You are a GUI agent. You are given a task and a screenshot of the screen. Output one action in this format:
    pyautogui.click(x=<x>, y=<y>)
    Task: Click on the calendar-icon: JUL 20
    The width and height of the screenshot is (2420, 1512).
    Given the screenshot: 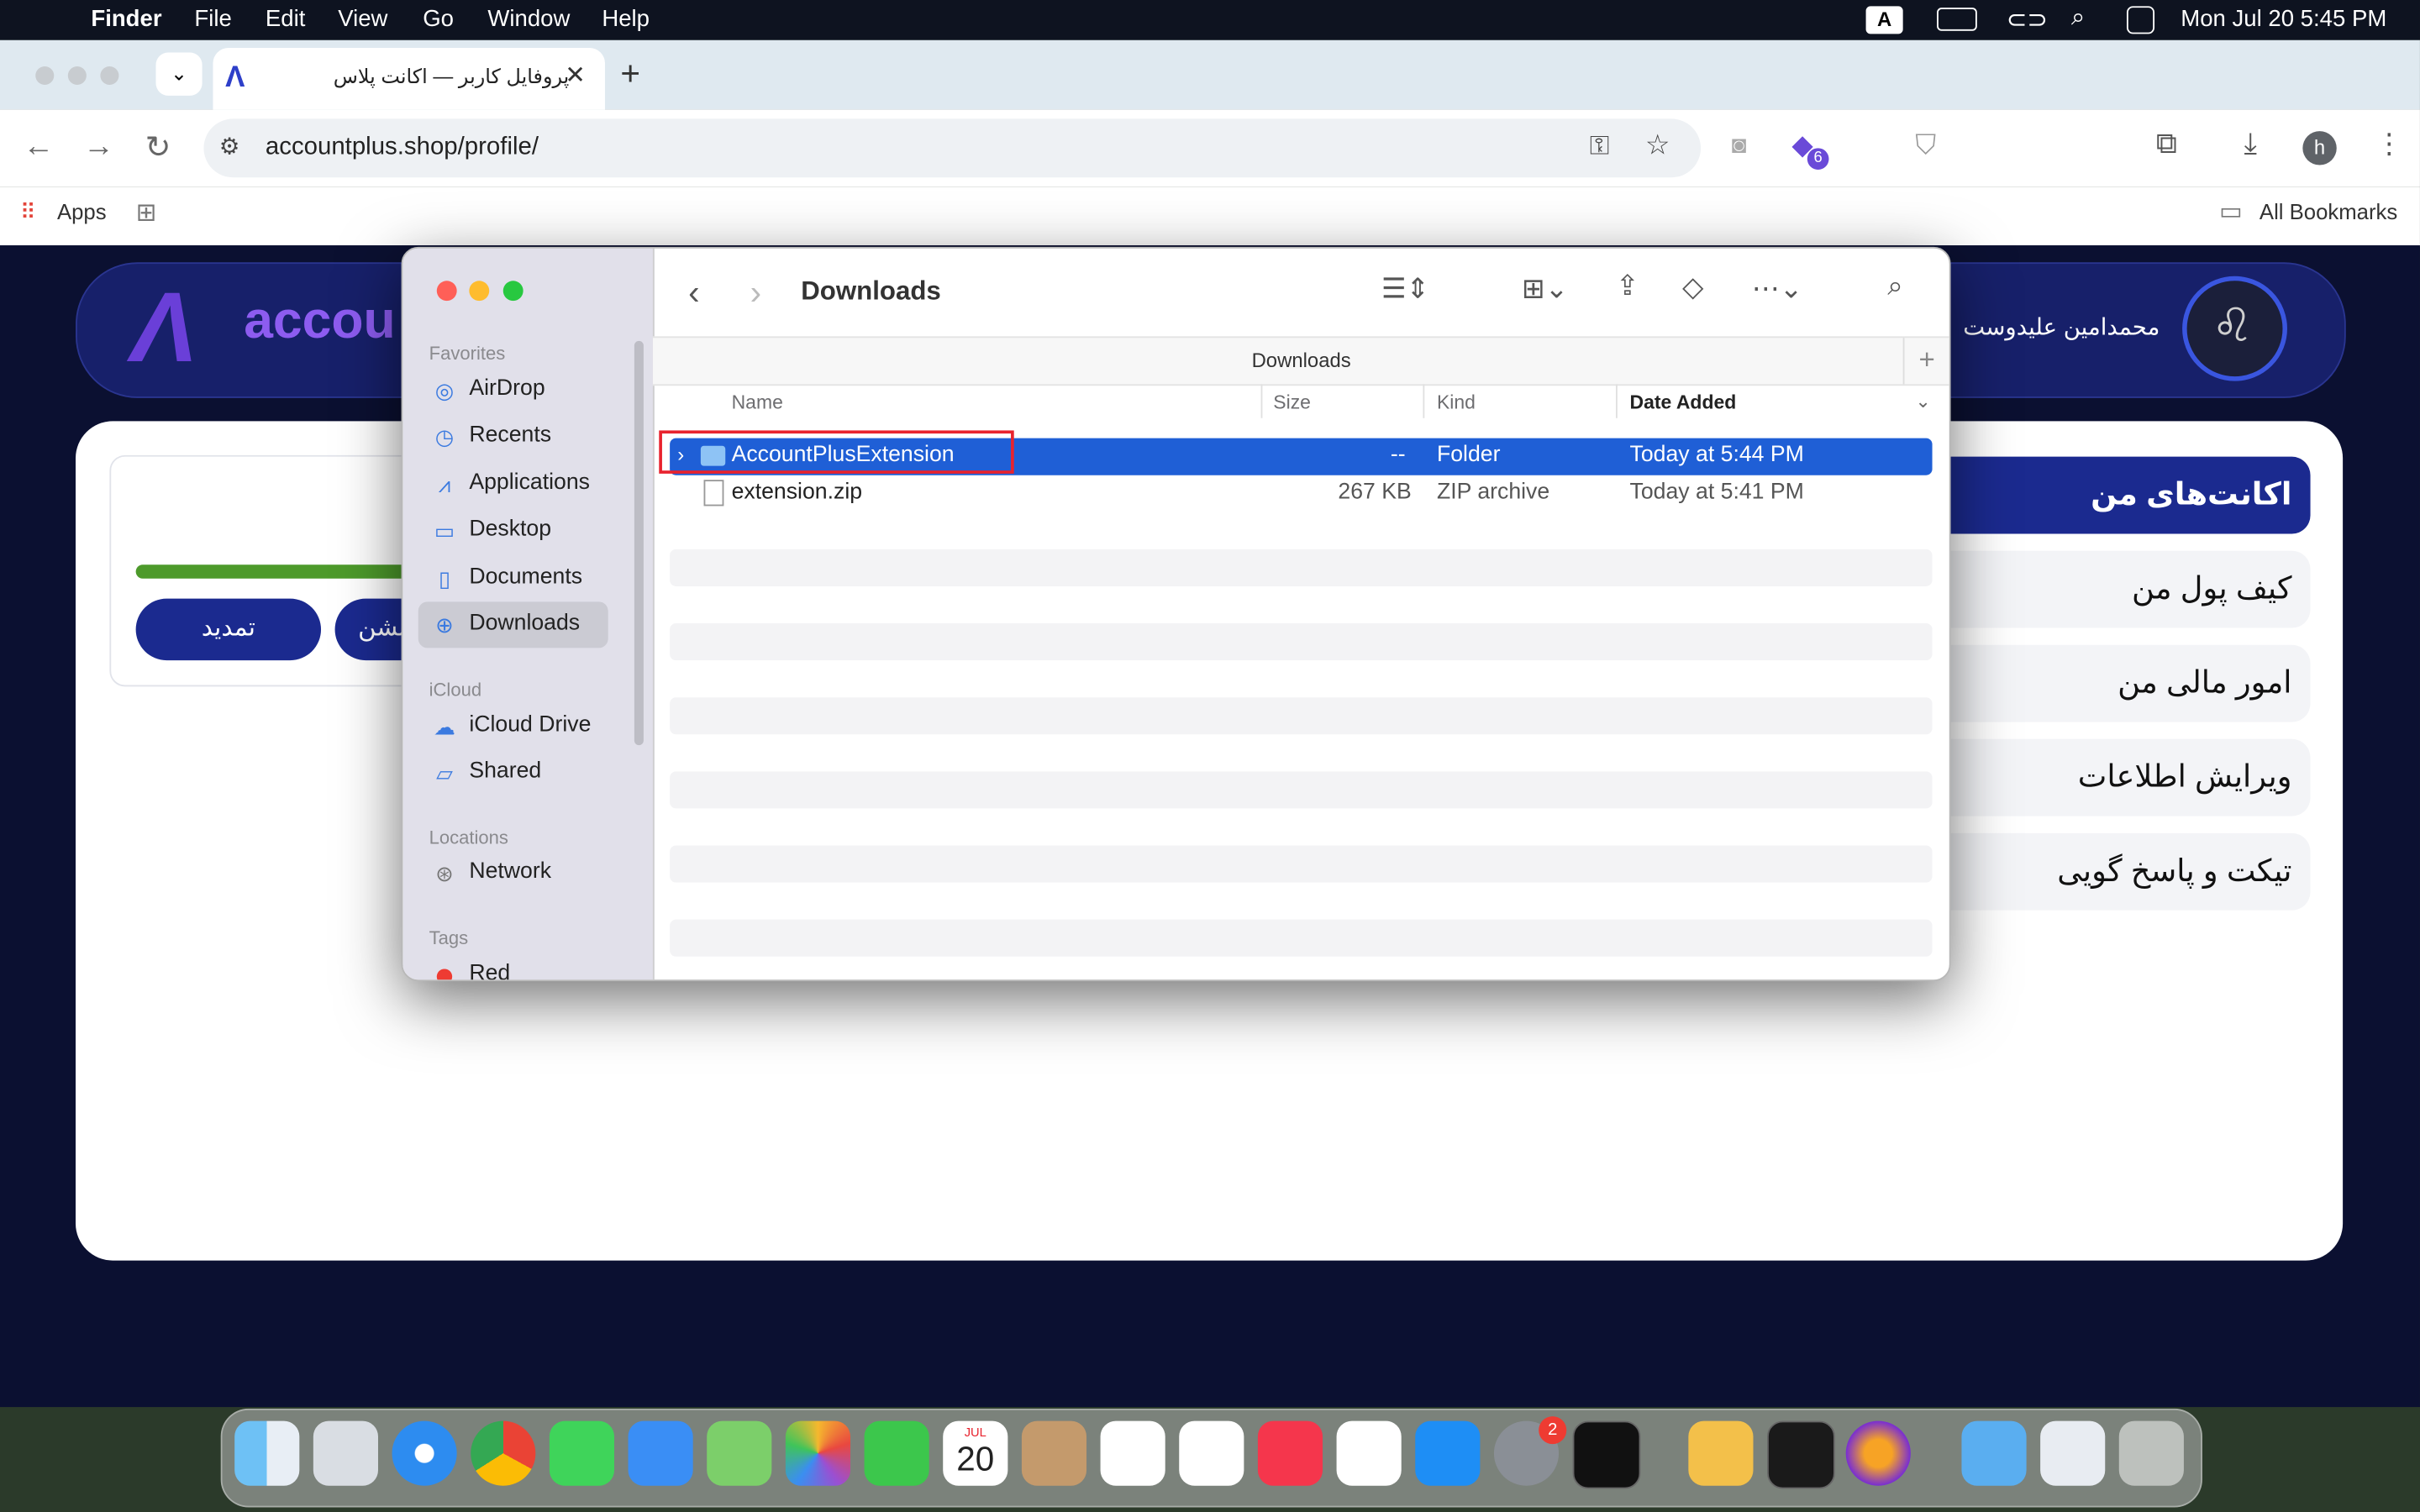 What is the action you would take?
    pyautogui.click(x=975, y=1453)
    